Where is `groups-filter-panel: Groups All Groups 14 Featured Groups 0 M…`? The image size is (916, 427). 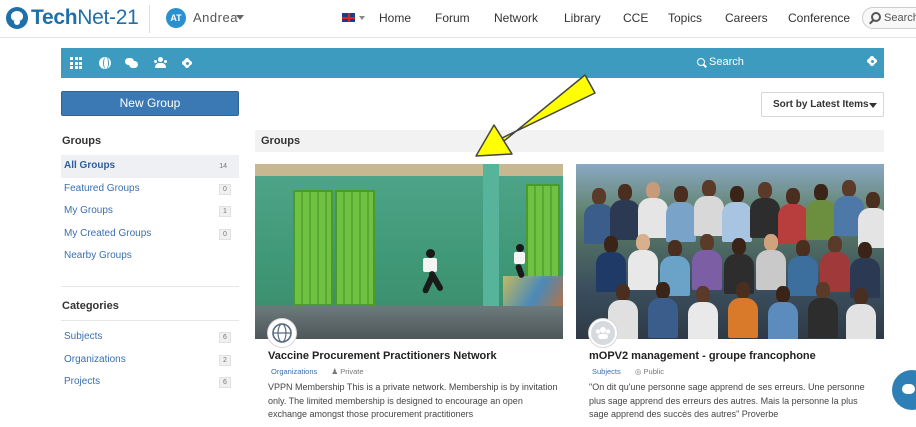 groups-filter-panel: Groups All Groups 14 Featured Groups 0 M… is located at coordinates (150, 198).